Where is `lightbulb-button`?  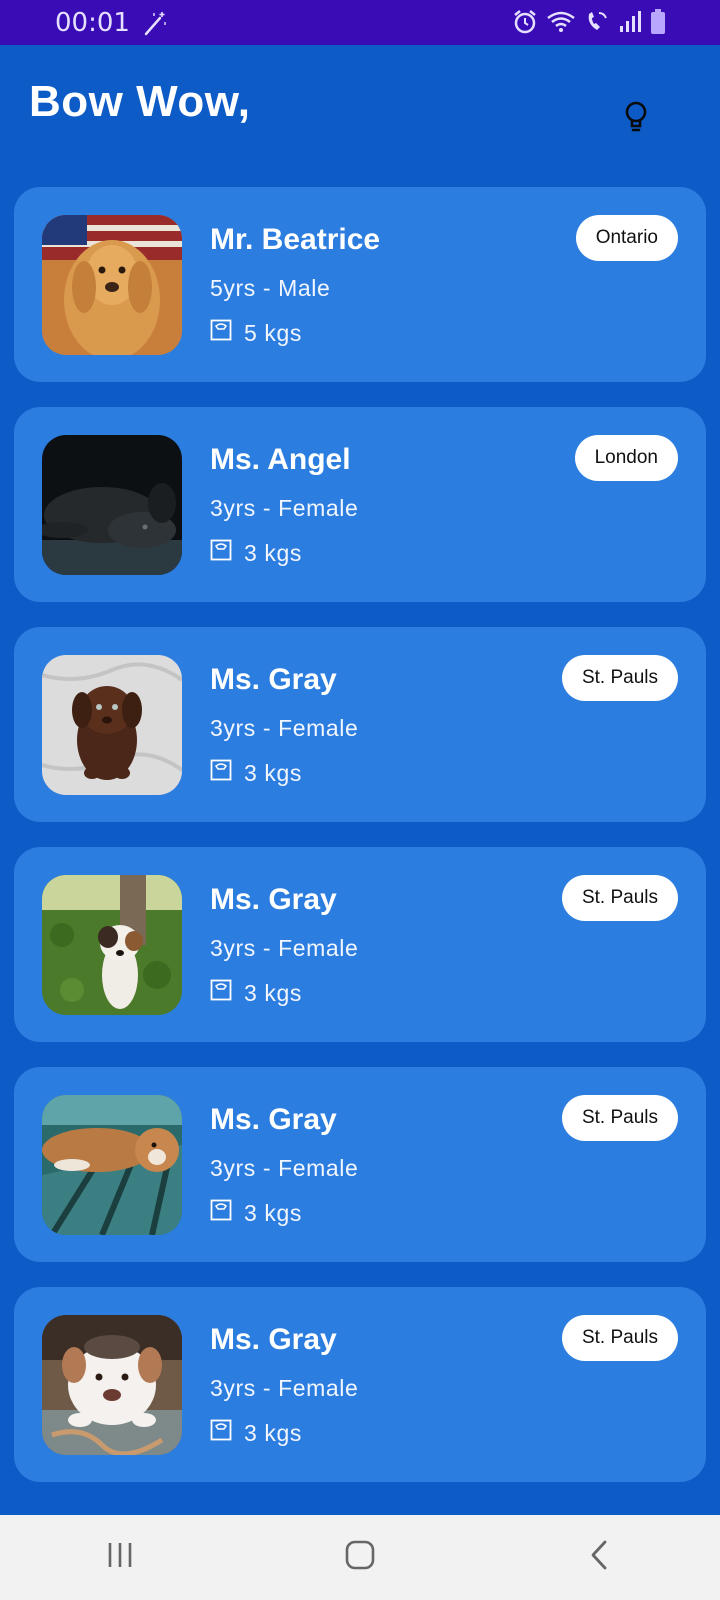 lightbulb-button is located at coordinates (636, 119).